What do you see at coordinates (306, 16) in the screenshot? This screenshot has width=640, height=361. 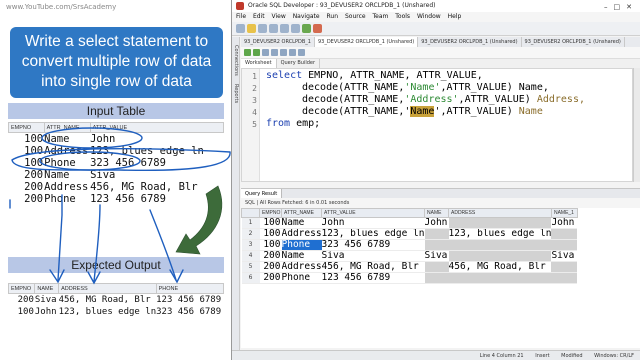 I see `menu-navigate: Navigate` at bounding box center [306, 16].